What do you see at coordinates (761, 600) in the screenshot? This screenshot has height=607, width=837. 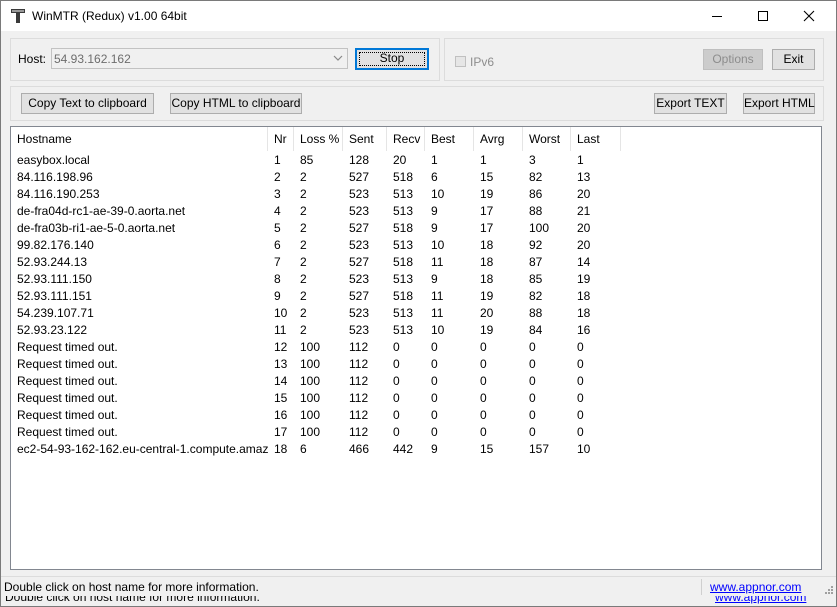 I see `appnor-link-artifact: www.appnor.com` at bounding box center [761, 600].